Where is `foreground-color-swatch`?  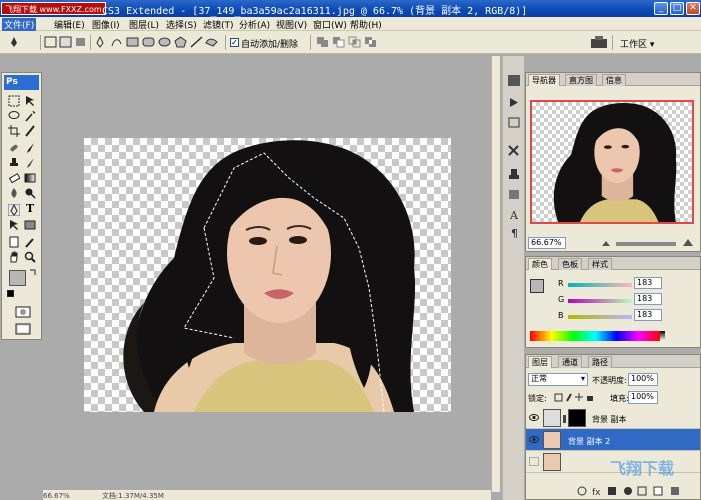
foreground-color-swatch is located at coordinates (17, 278).